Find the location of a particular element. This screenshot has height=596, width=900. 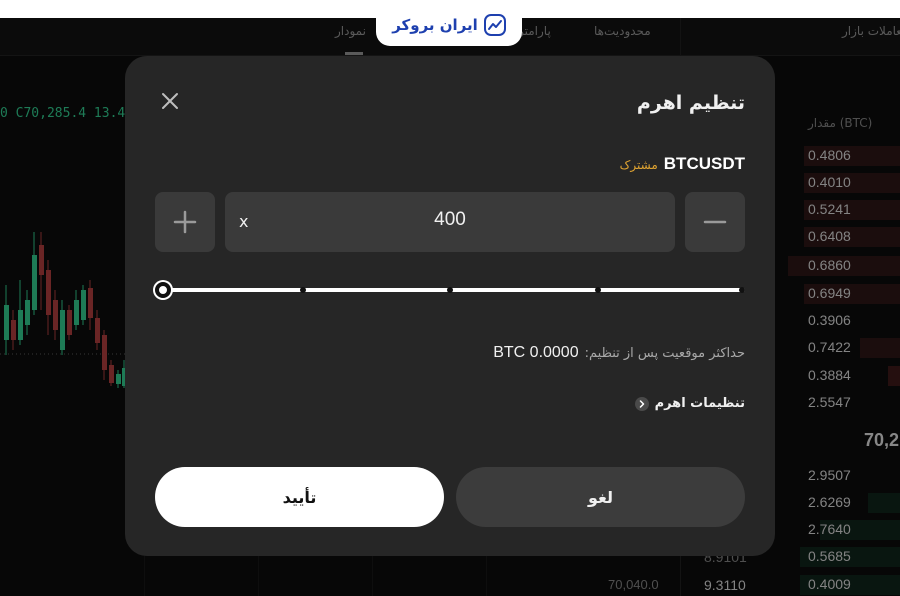

max-position-row: حداکثر موقعیت پس از تنظیم: BTC 0.0000 is located at coordinates (619, 353).